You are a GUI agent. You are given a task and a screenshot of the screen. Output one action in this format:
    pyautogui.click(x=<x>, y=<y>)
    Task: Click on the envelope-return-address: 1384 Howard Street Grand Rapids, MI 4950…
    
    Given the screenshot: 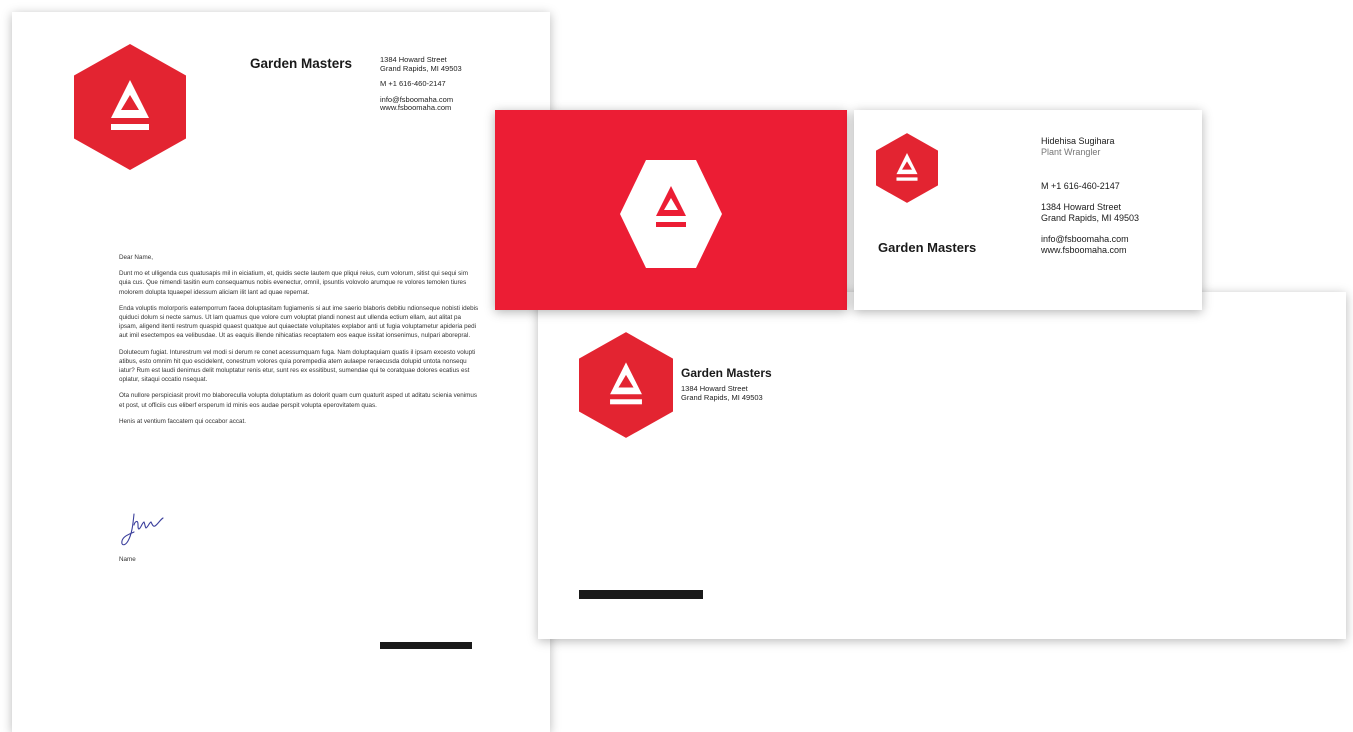 What is the action you would take?
    pyautogui.click(x=722, y=393)
    